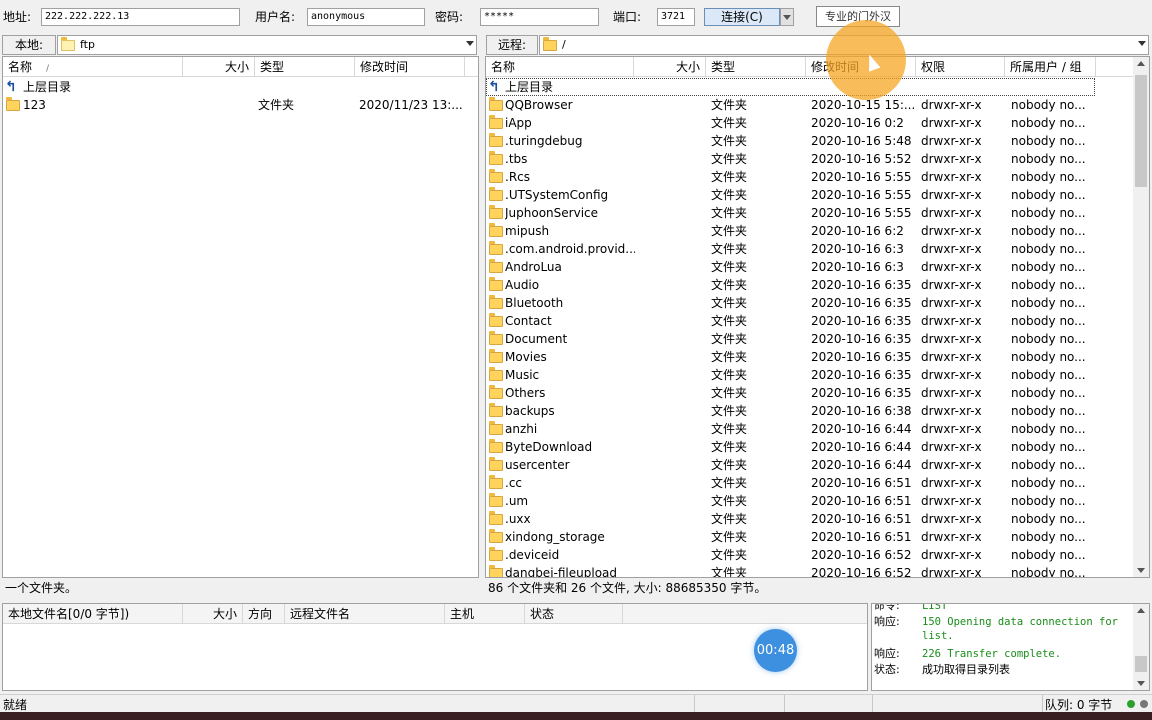  What do you see at coordinates (1141, 317) in the screenshot?
I see `remote-scrollbar` at bounding box center [1141, 317].